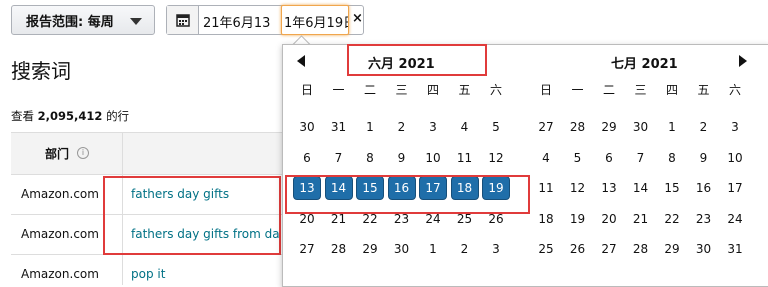 This screenshot has height=287, width=768. I want to click on report-range-label: 报告范围: 每周, so click(70, 22).